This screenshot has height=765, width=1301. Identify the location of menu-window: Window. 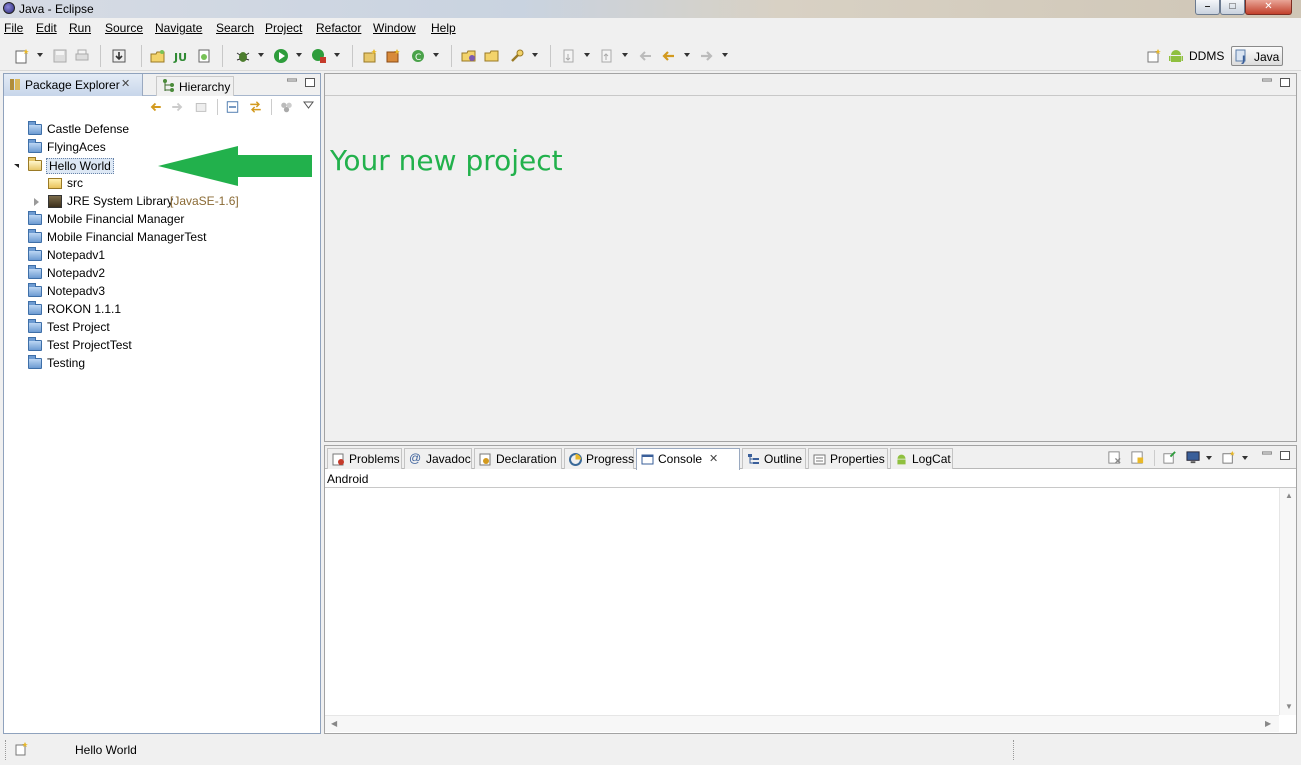
(394, 28).